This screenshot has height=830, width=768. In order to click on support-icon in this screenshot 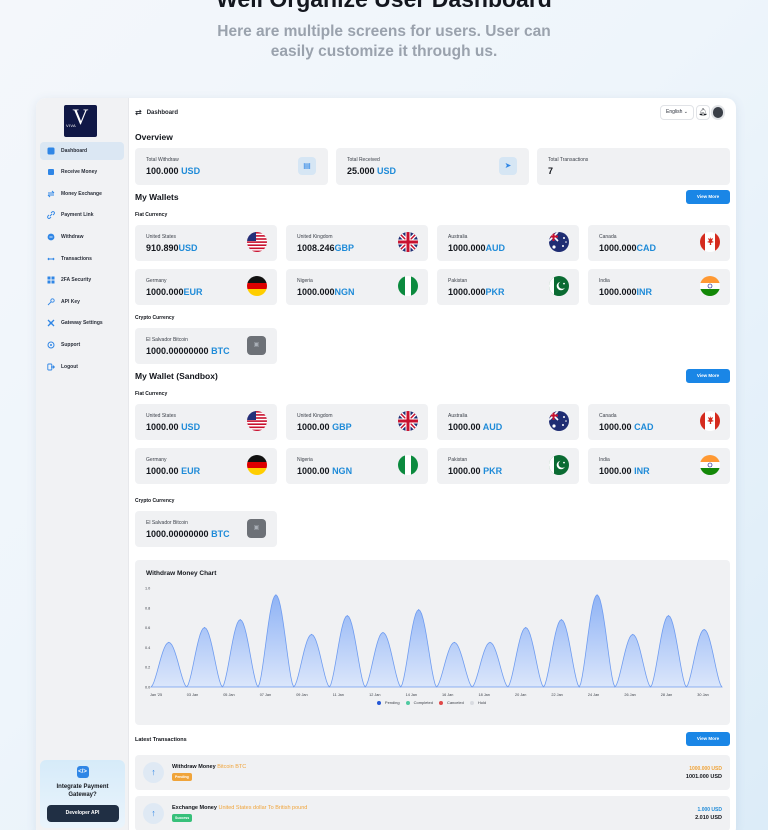, I will do `click(51, 345)`.